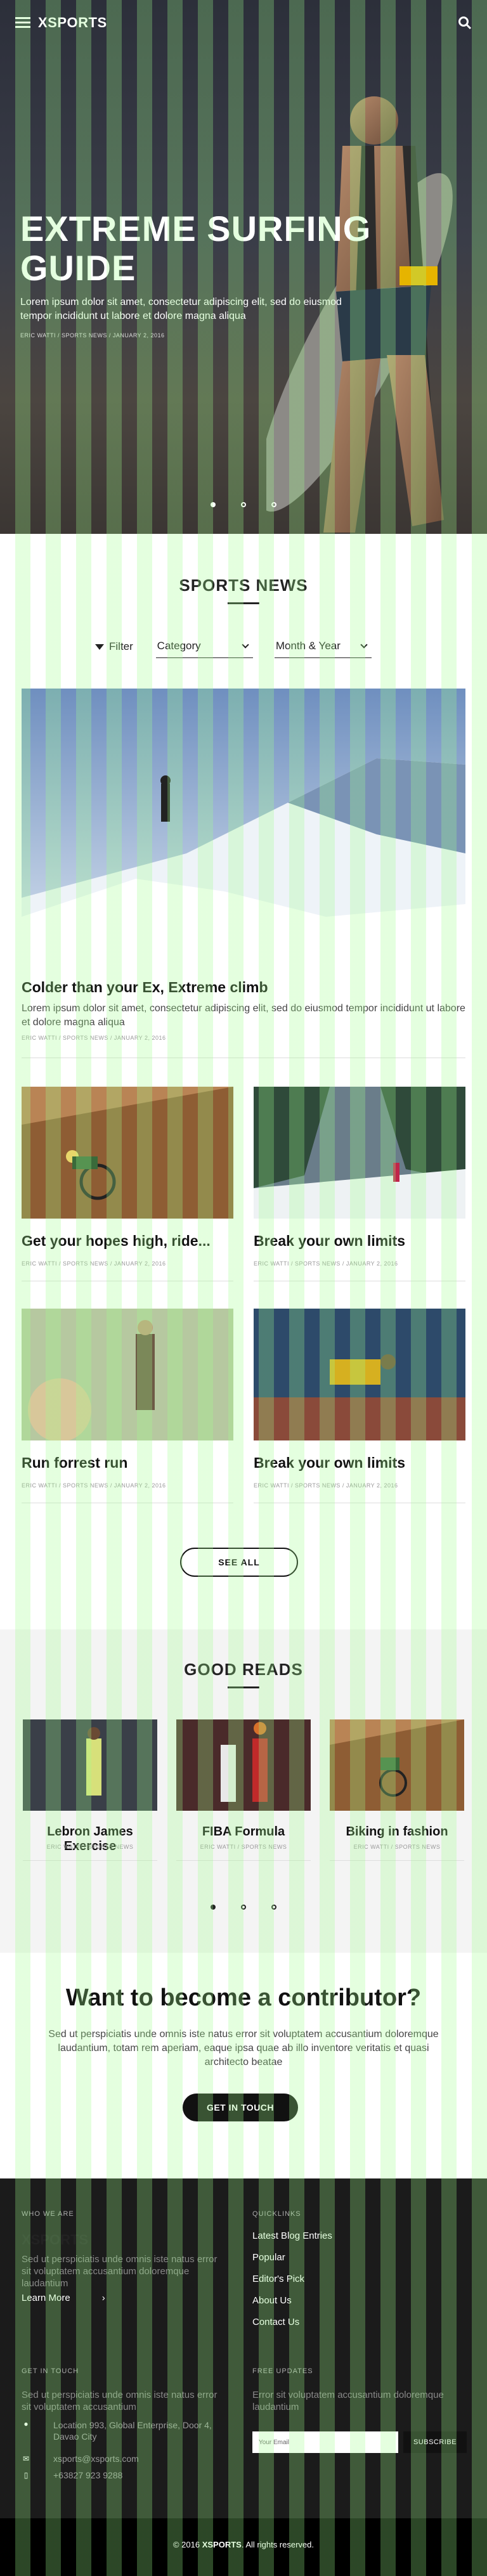 This screenshot has height=2576, width=487. I want to click on sports-news-title: SPORTS NEWS, so click(243, 585).